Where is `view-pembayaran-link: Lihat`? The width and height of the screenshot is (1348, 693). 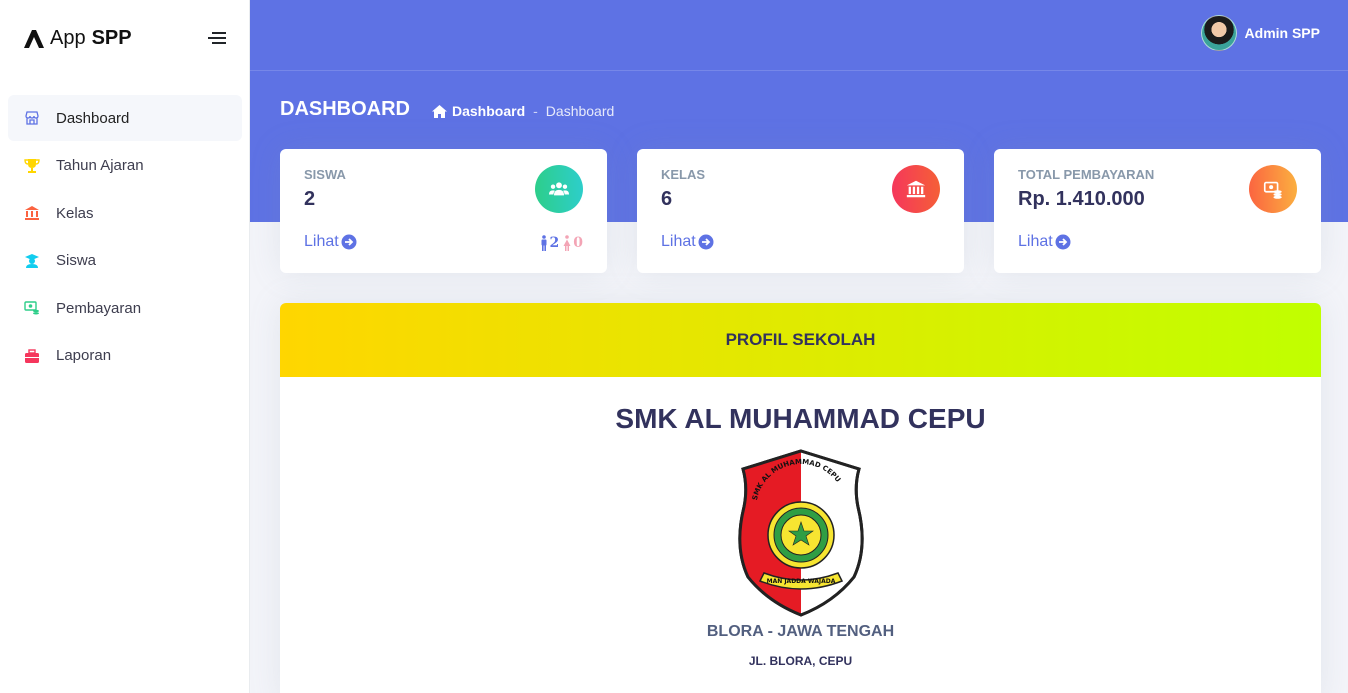 view-pembayaran-link: Lihat is located at coordinates (1044, 242).